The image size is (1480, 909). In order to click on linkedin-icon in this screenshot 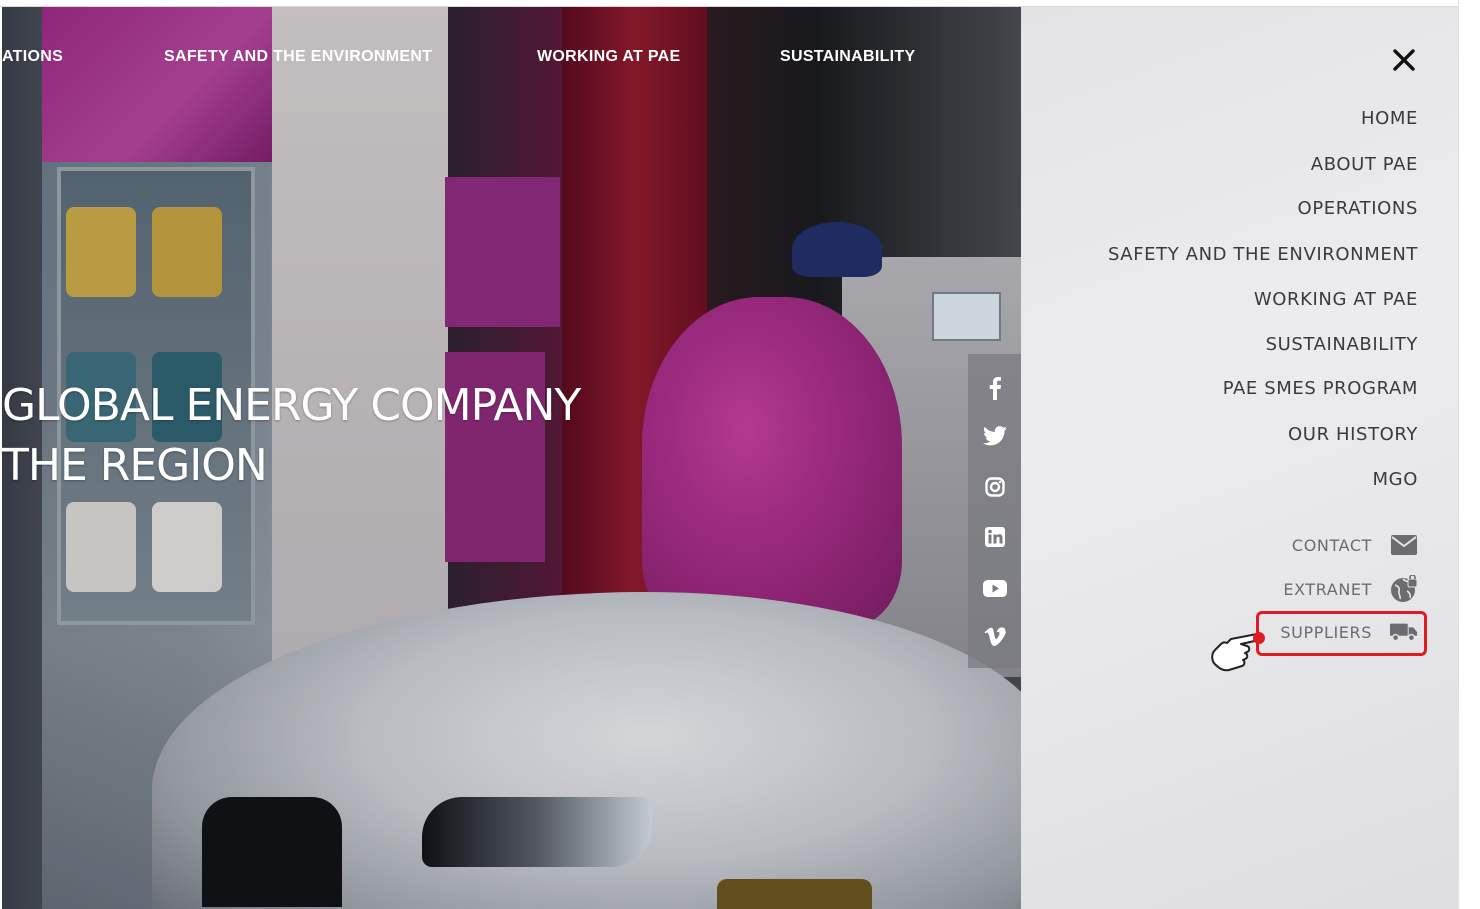, I will do `click(994, 537)`.